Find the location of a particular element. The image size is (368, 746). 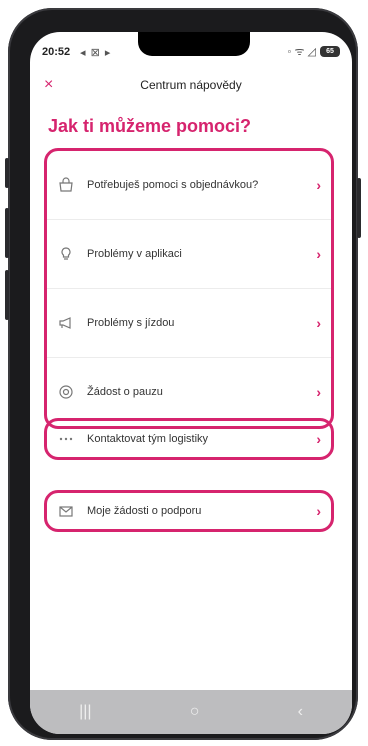

recent-apps-button: ||| is located at coordinates (85, 712).